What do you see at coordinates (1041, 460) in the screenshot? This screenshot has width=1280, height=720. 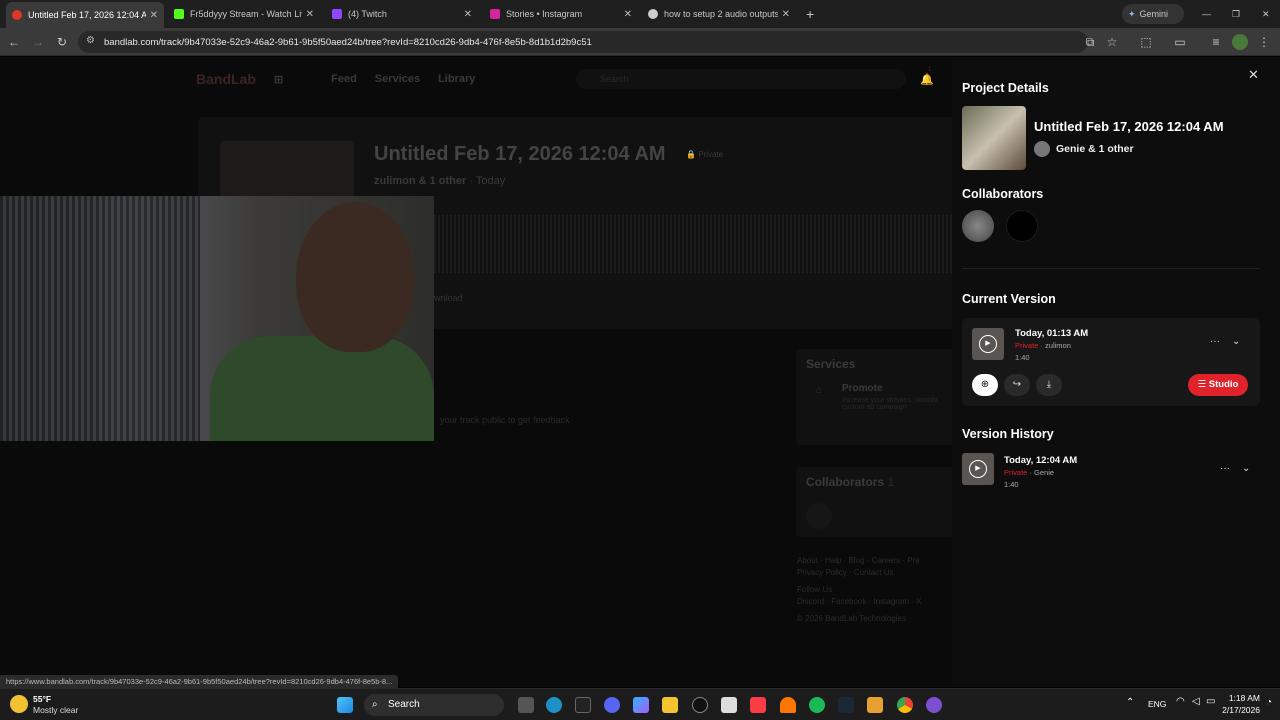 I see `history-version-time: Today, 12:04 AM` at bounding box center [1041, 460].